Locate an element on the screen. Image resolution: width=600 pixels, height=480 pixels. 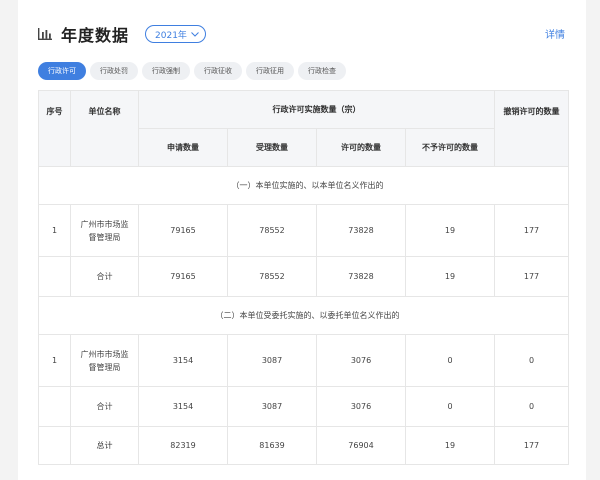
header-accept: 受理数量 is located at coordinates (272, 147).